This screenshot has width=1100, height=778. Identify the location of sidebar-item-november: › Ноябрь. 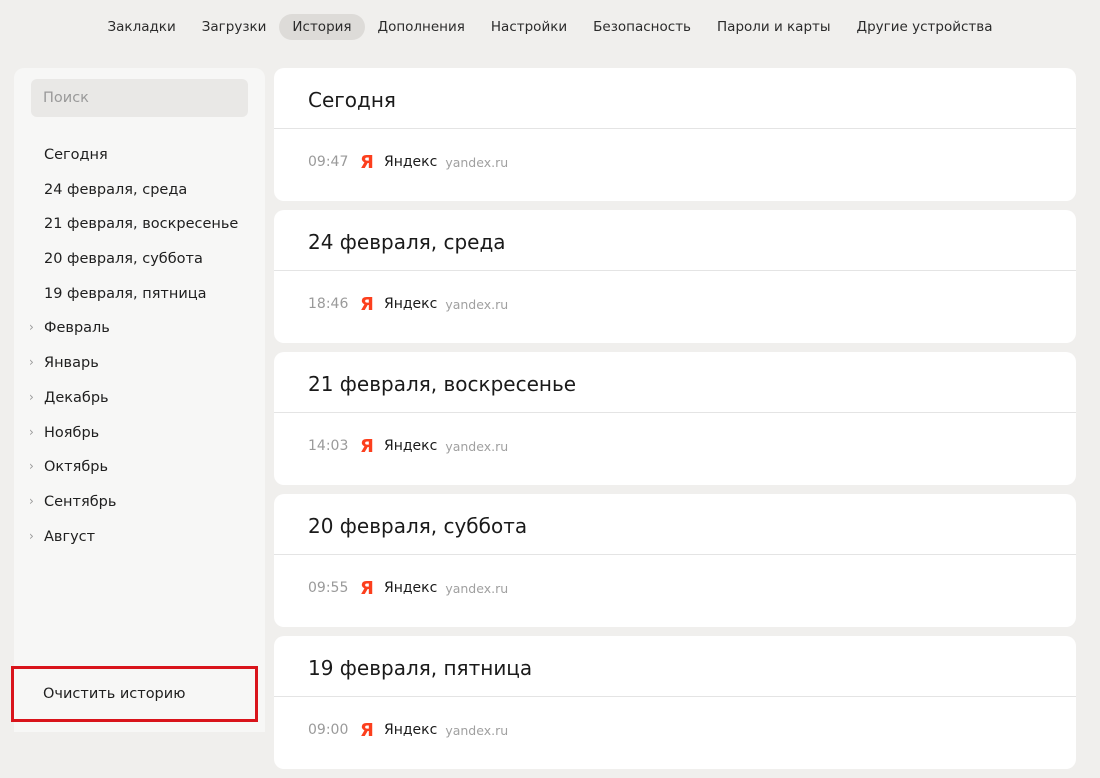
(139, 435).